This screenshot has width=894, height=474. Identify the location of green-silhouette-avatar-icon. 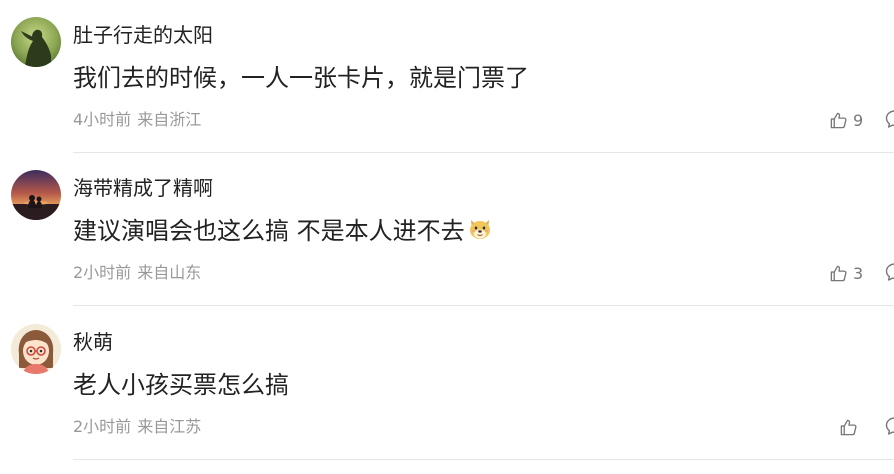
(36, 42).